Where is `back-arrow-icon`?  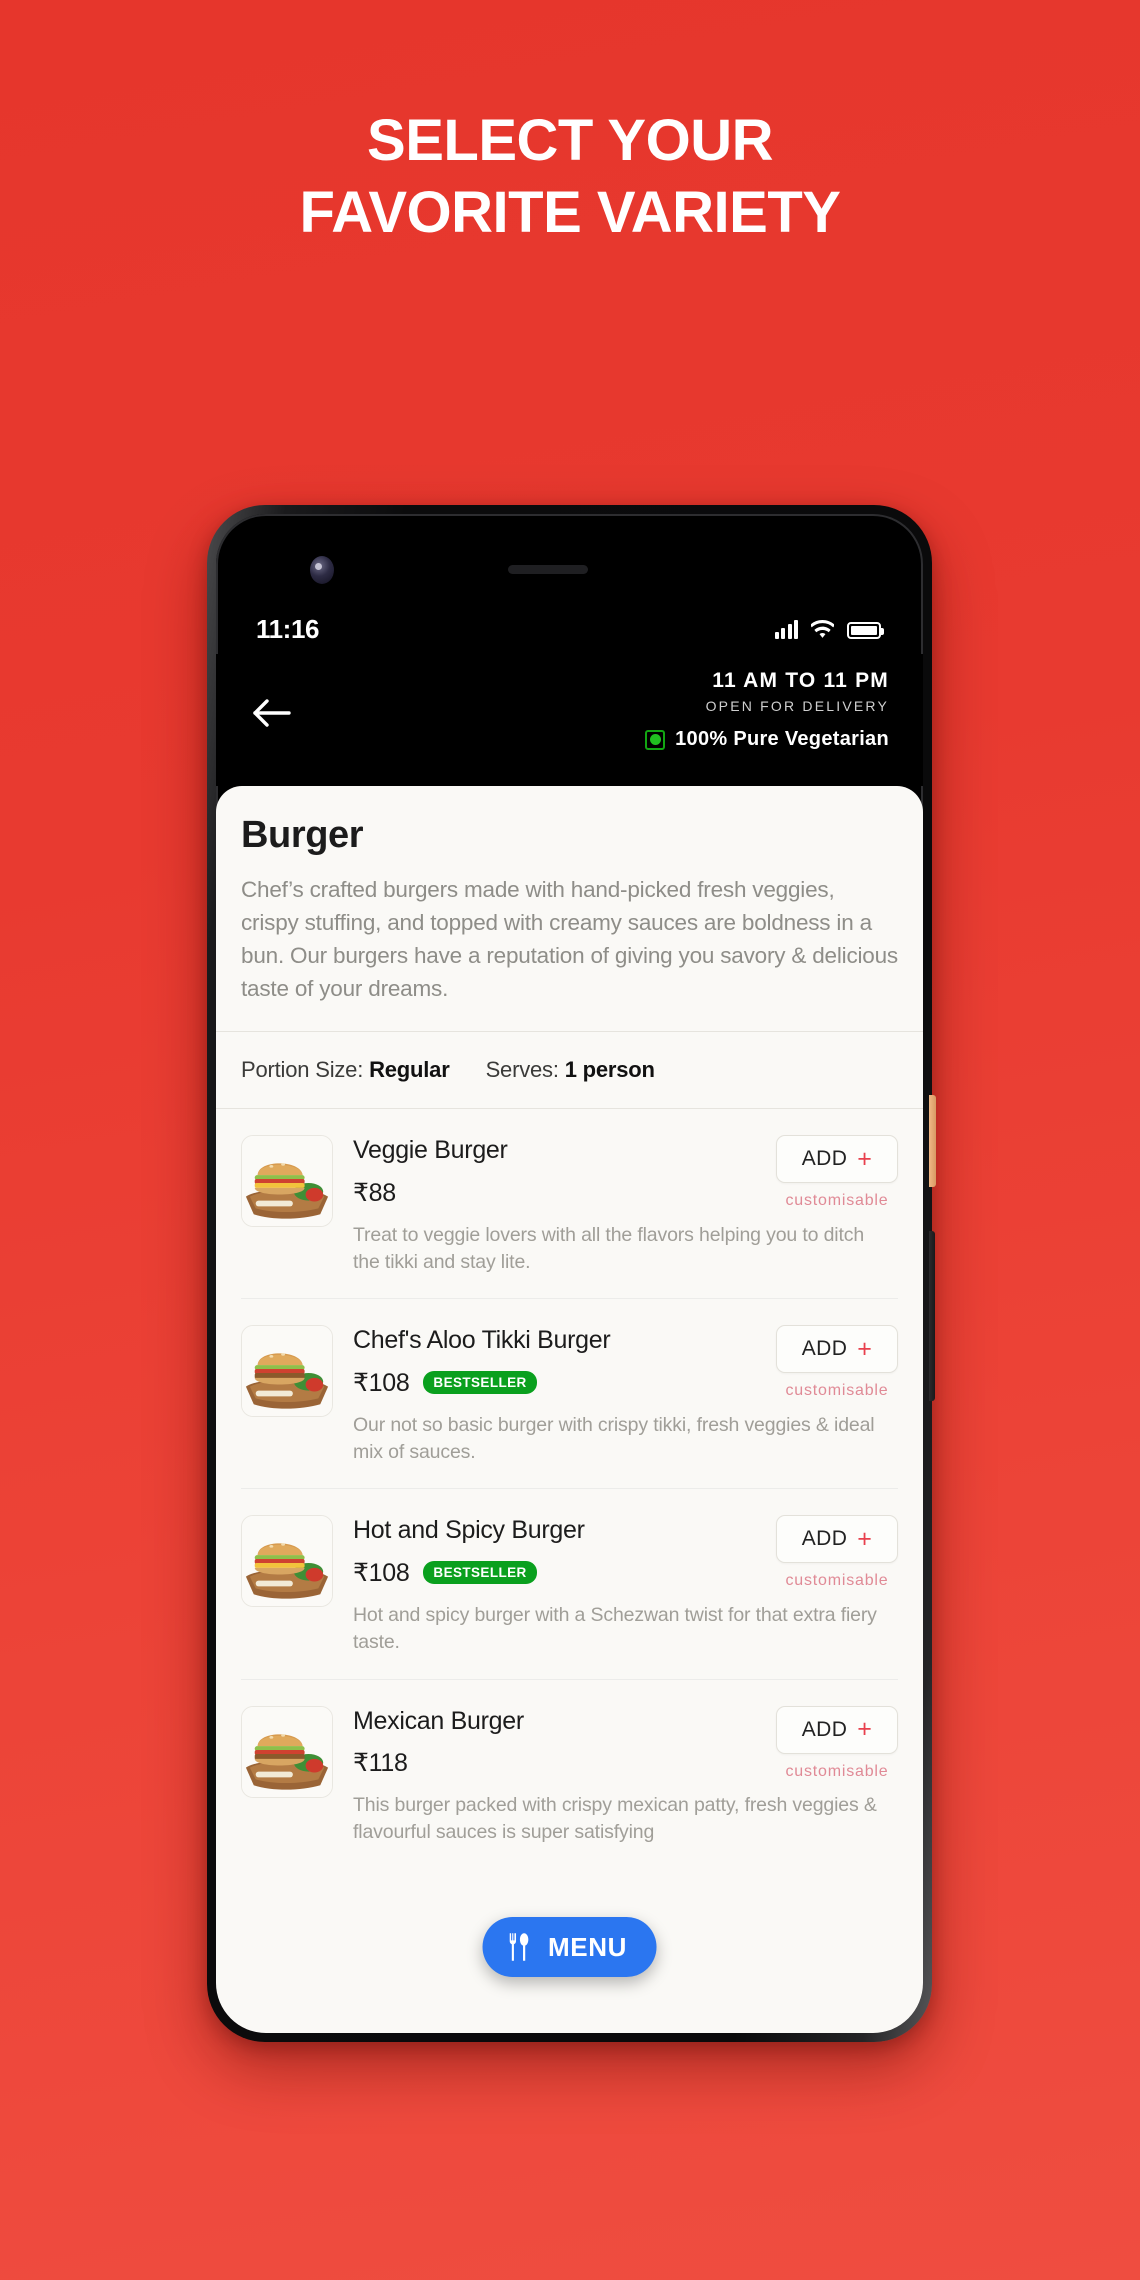
back-arrow-icon is located at coordinates (271, 713).